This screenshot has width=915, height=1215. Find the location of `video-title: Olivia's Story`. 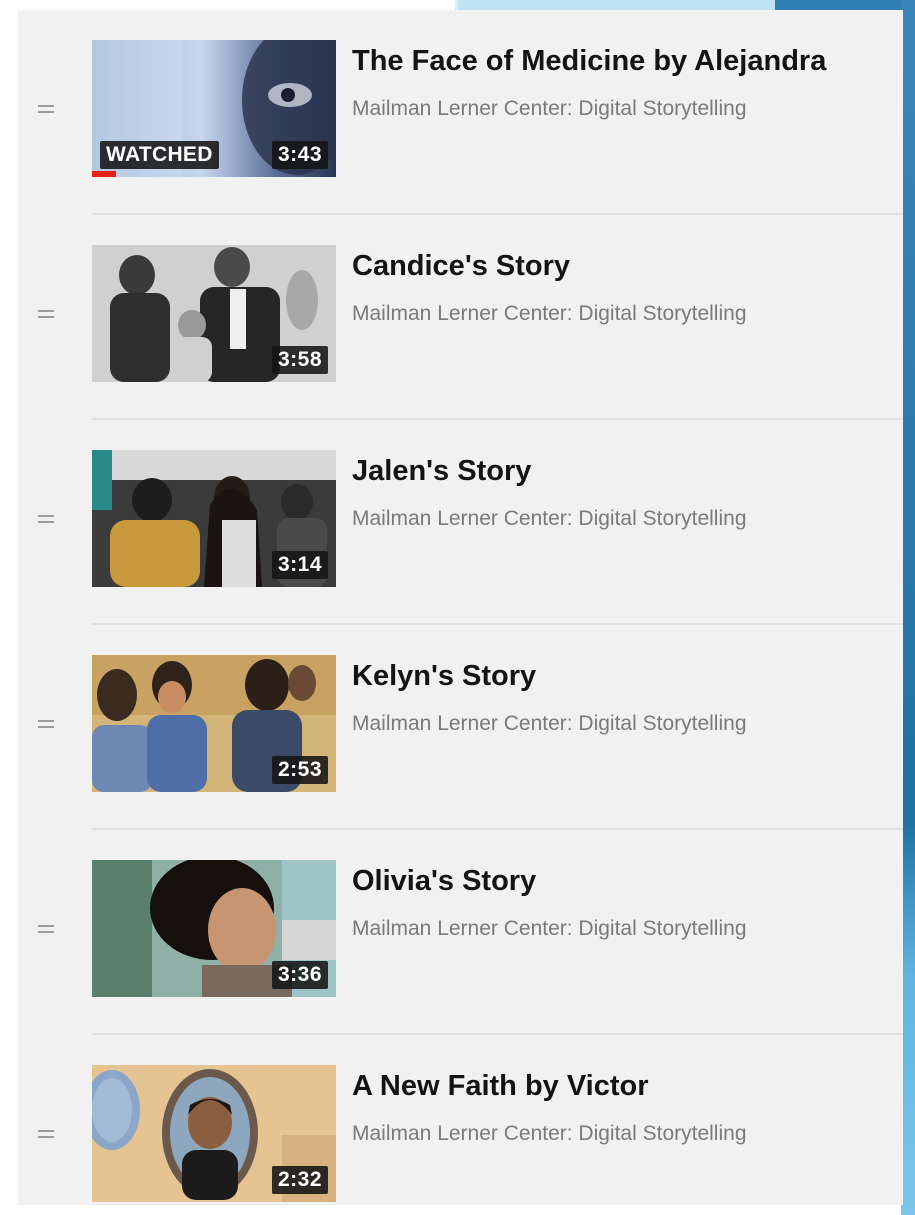

video-title: Olivia's Story is located at coordinates (617, 881).